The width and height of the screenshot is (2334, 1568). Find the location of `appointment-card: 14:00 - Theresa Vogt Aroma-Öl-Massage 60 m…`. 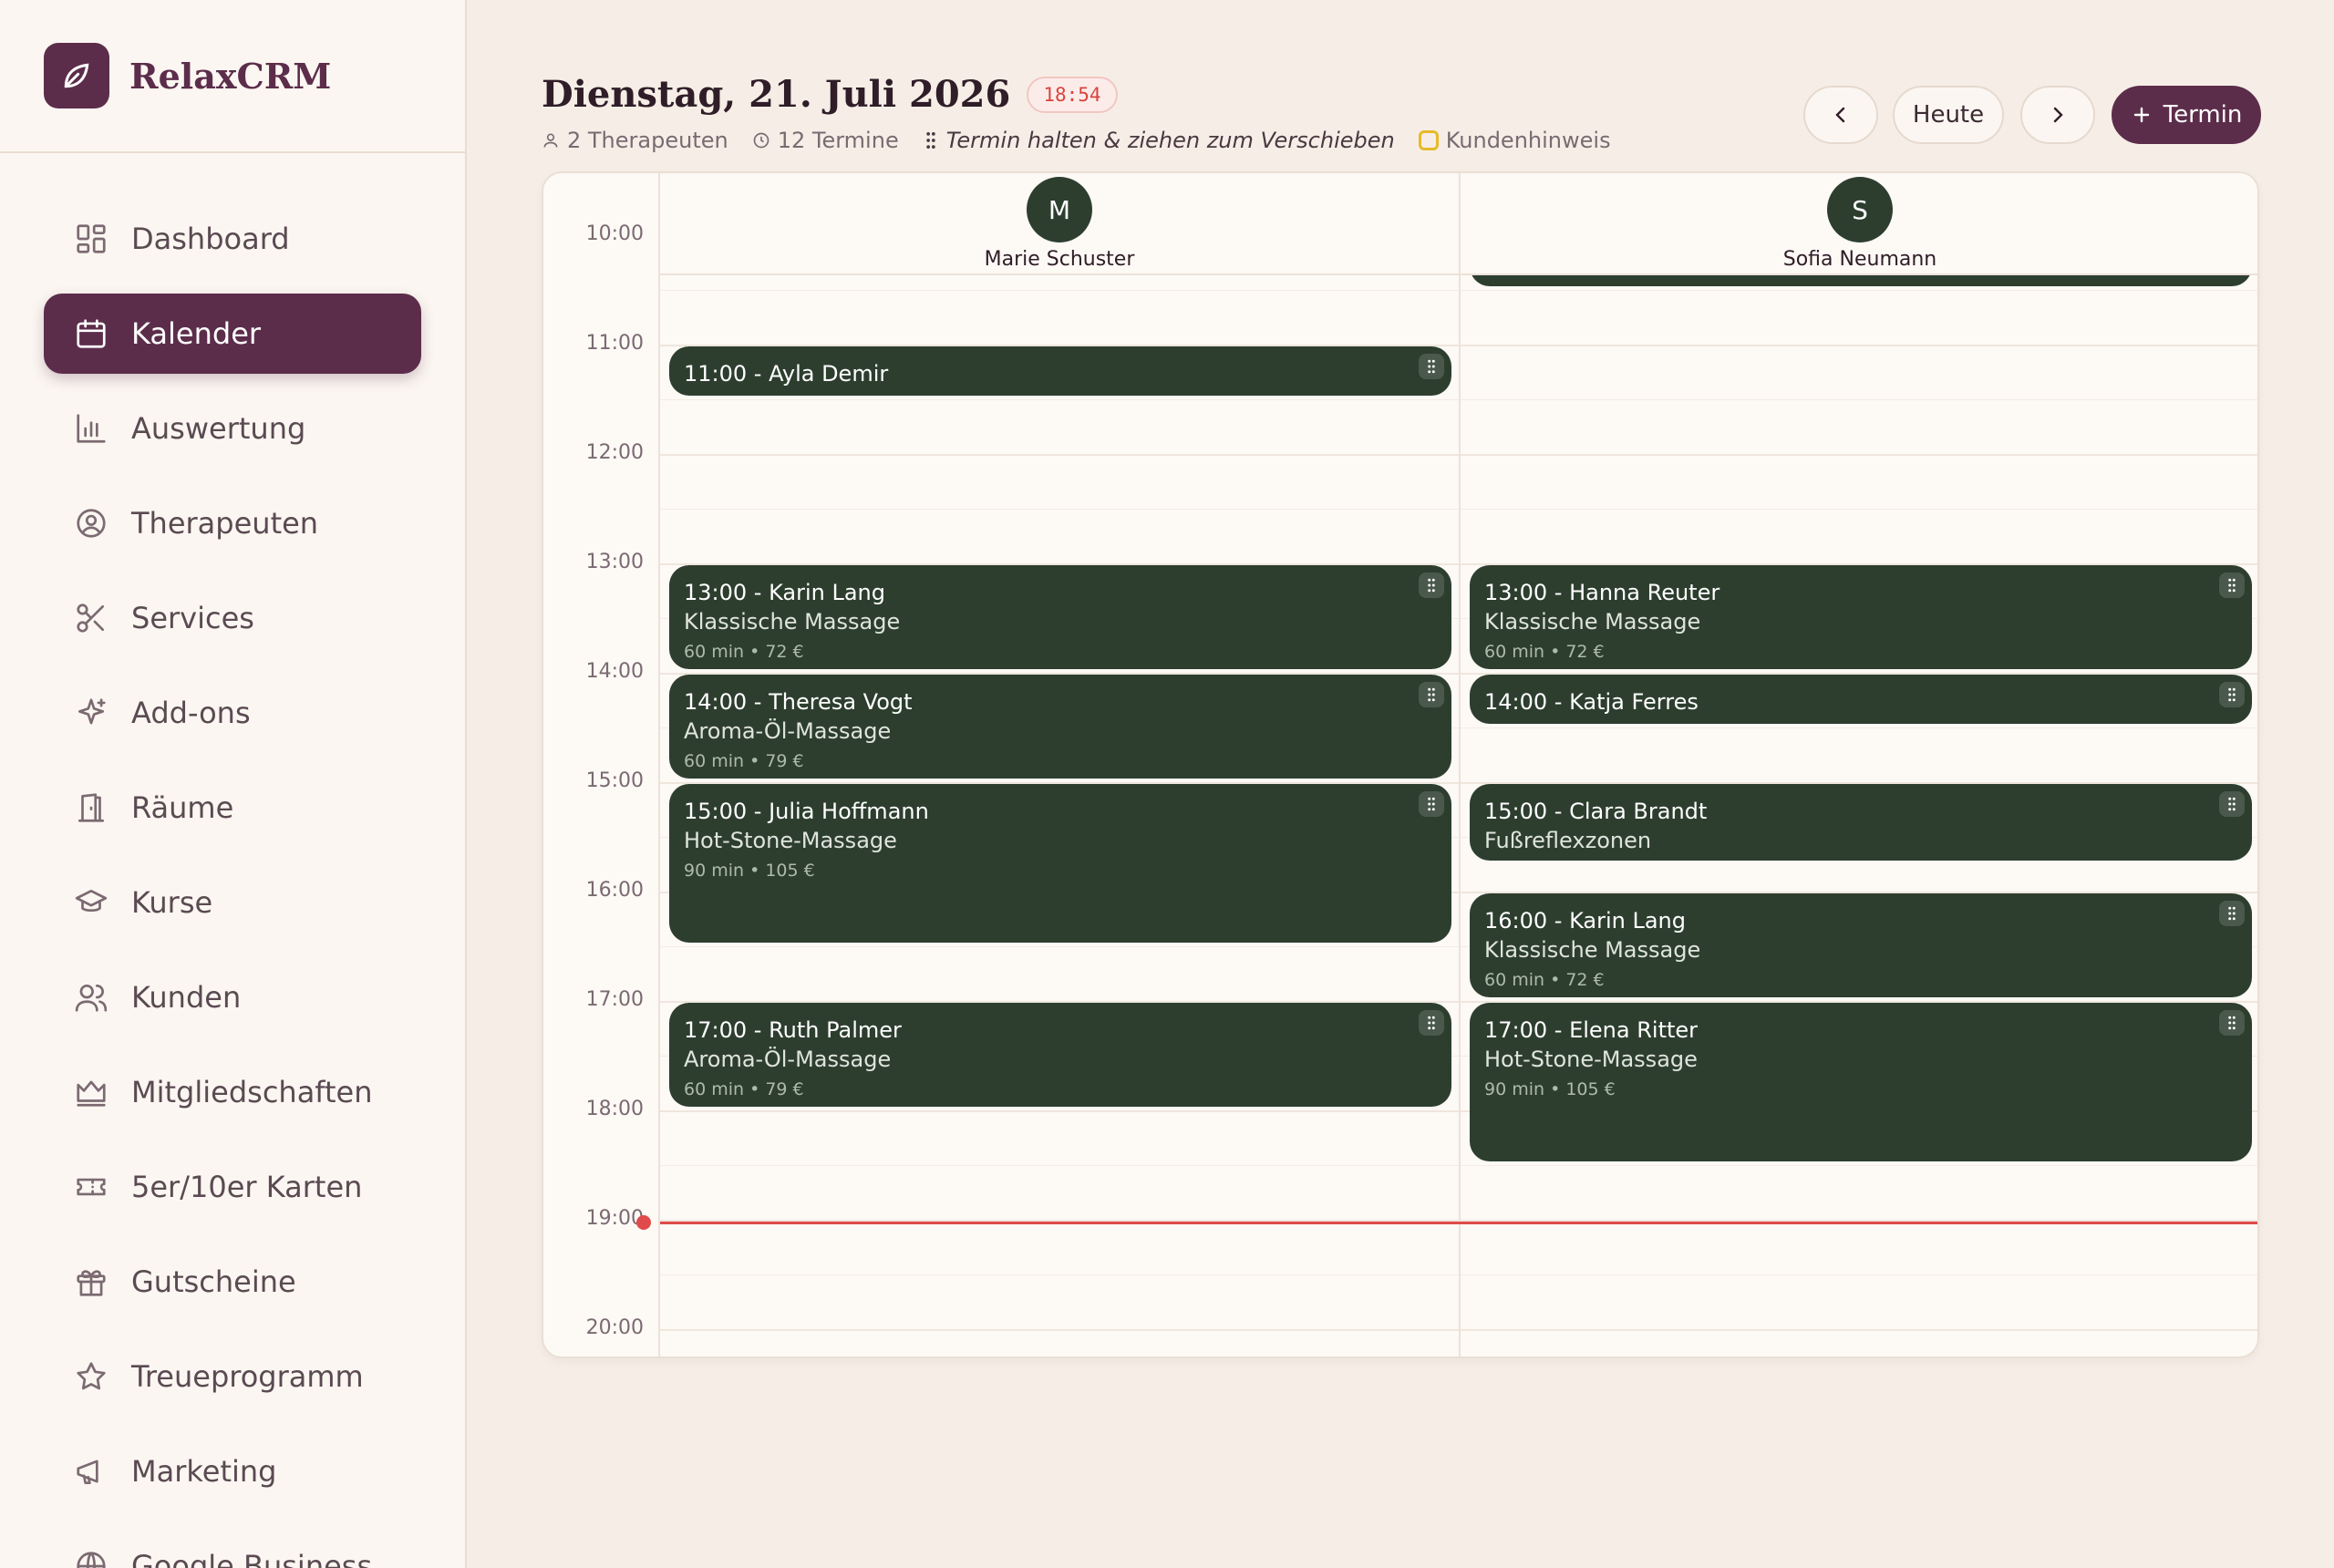

appointment-card: 14:00 - Theresa Vogt Aroma-Öl-Massage 60 m… is located at coordinates (1060, 727).